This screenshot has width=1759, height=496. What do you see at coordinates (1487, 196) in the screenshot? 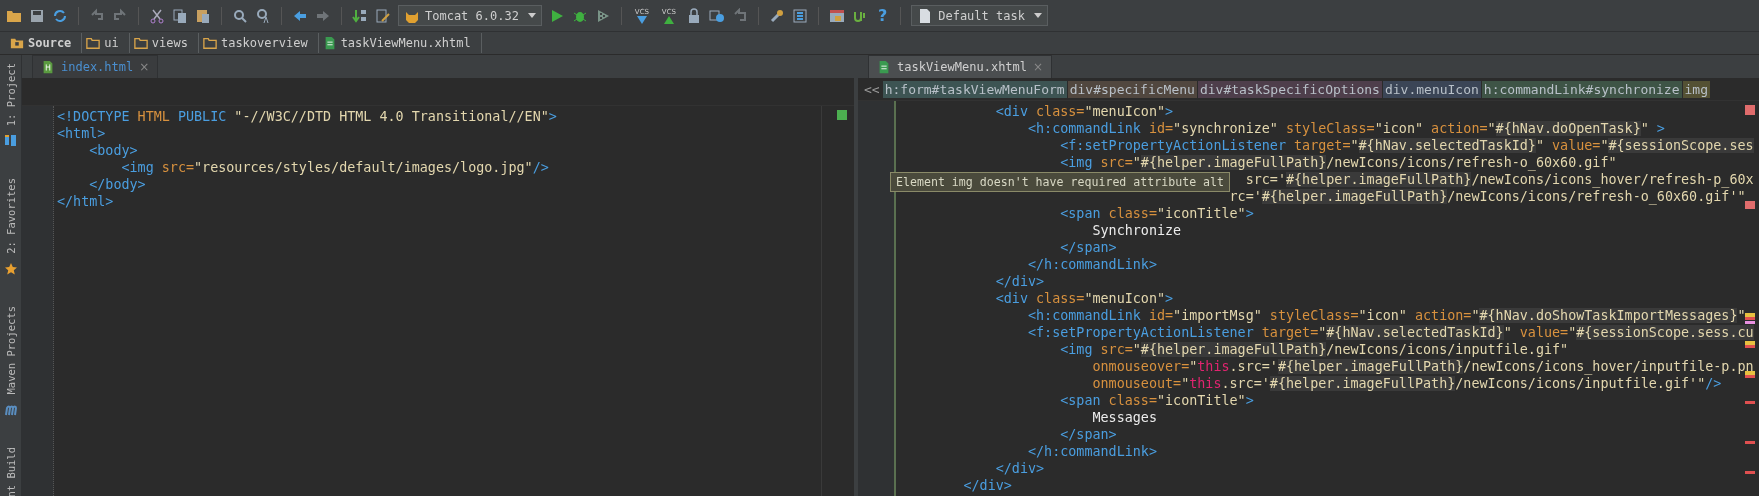
I see `code-line: rc='#{helper.imageFullPath}/newIcons/icons/refresh-o_60x60.gif'"` at bounding box center [1487, 196].